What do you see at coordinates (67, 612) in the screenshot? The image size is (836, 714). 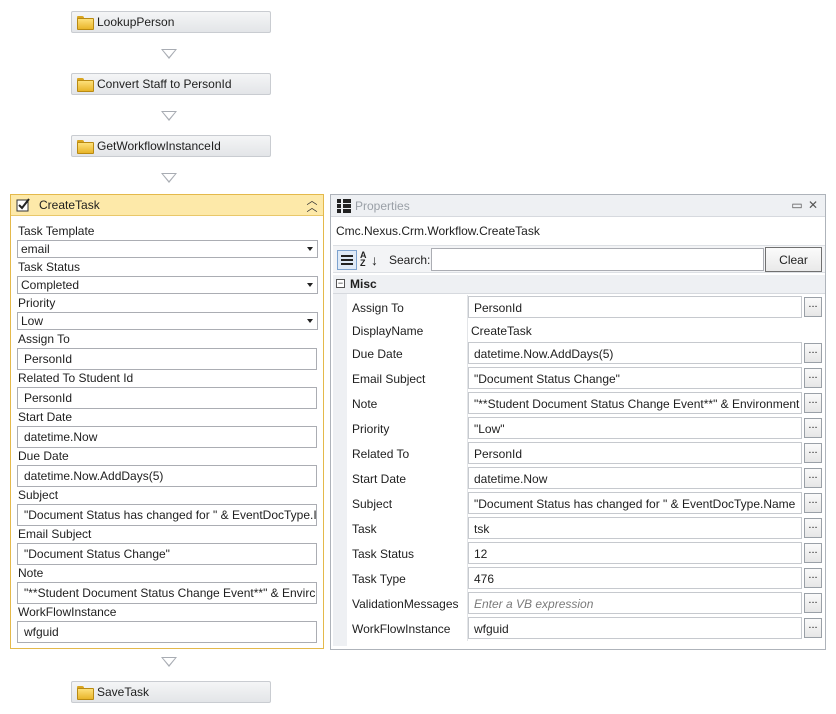 I see `field-label-workflowinstance: WorkFlowInstance` at bounding box center [67, 612].